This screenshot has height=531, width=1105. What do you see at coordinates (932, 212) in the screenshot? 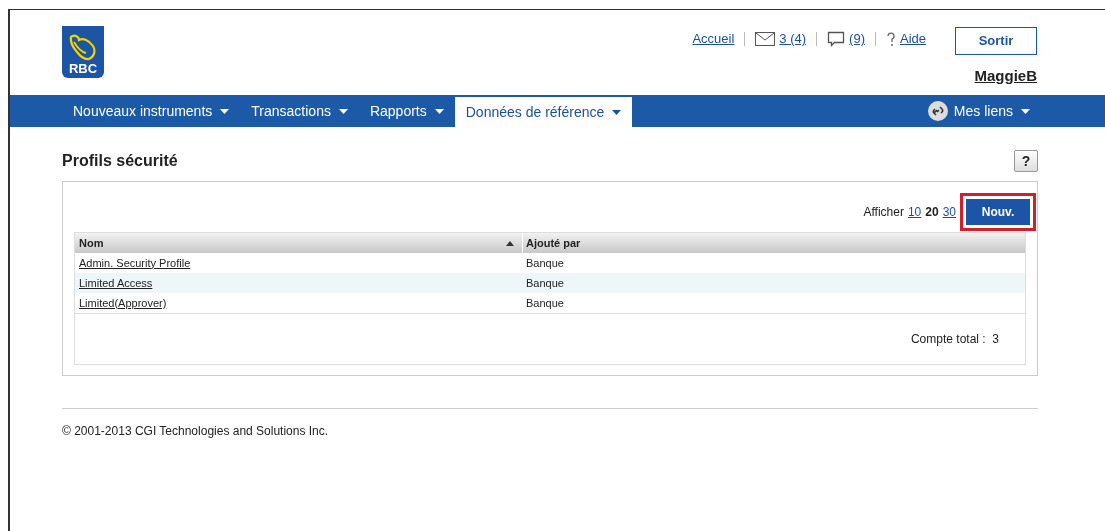
I see `page-size-option: 20` at bounding box center [932, 212].